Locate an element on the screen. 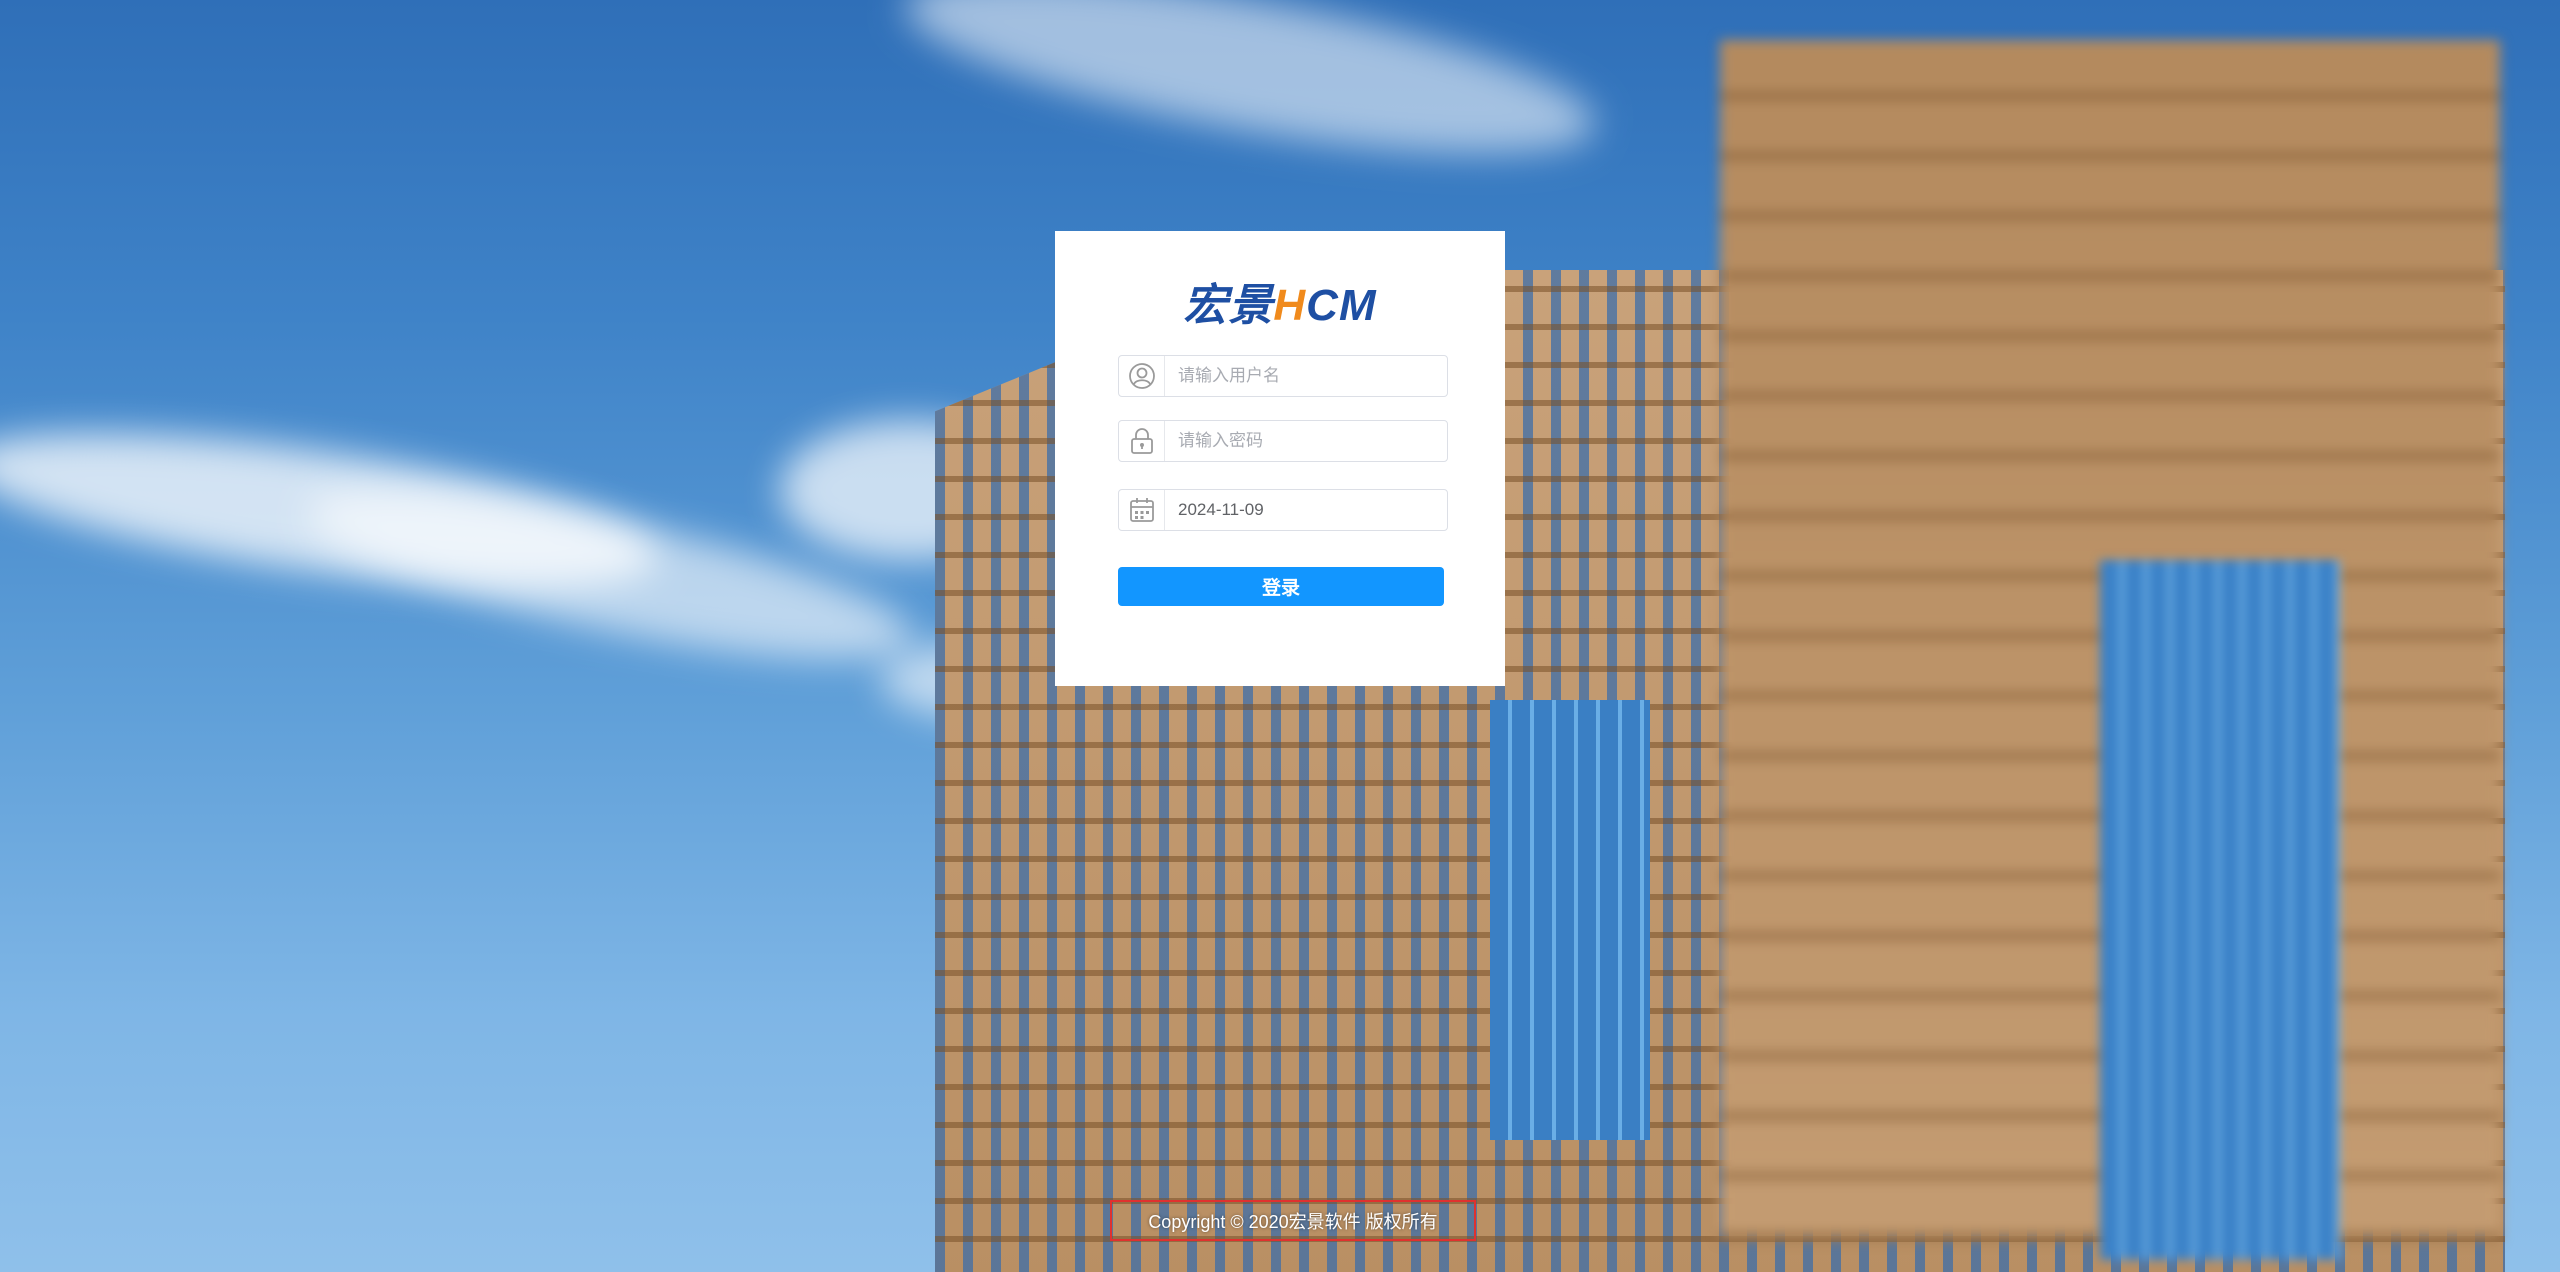 The height and width of the screenshot is (1272, 2560). copyright-footer: Copyright © 2020宏景软件 版权所有 is located at coordinates (1293, 1220).